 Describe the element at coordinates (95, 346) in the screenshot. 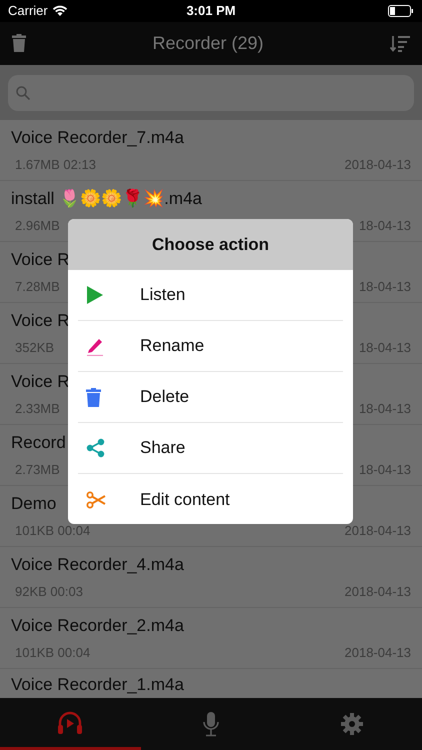

I see `pencil-icon` at that location.